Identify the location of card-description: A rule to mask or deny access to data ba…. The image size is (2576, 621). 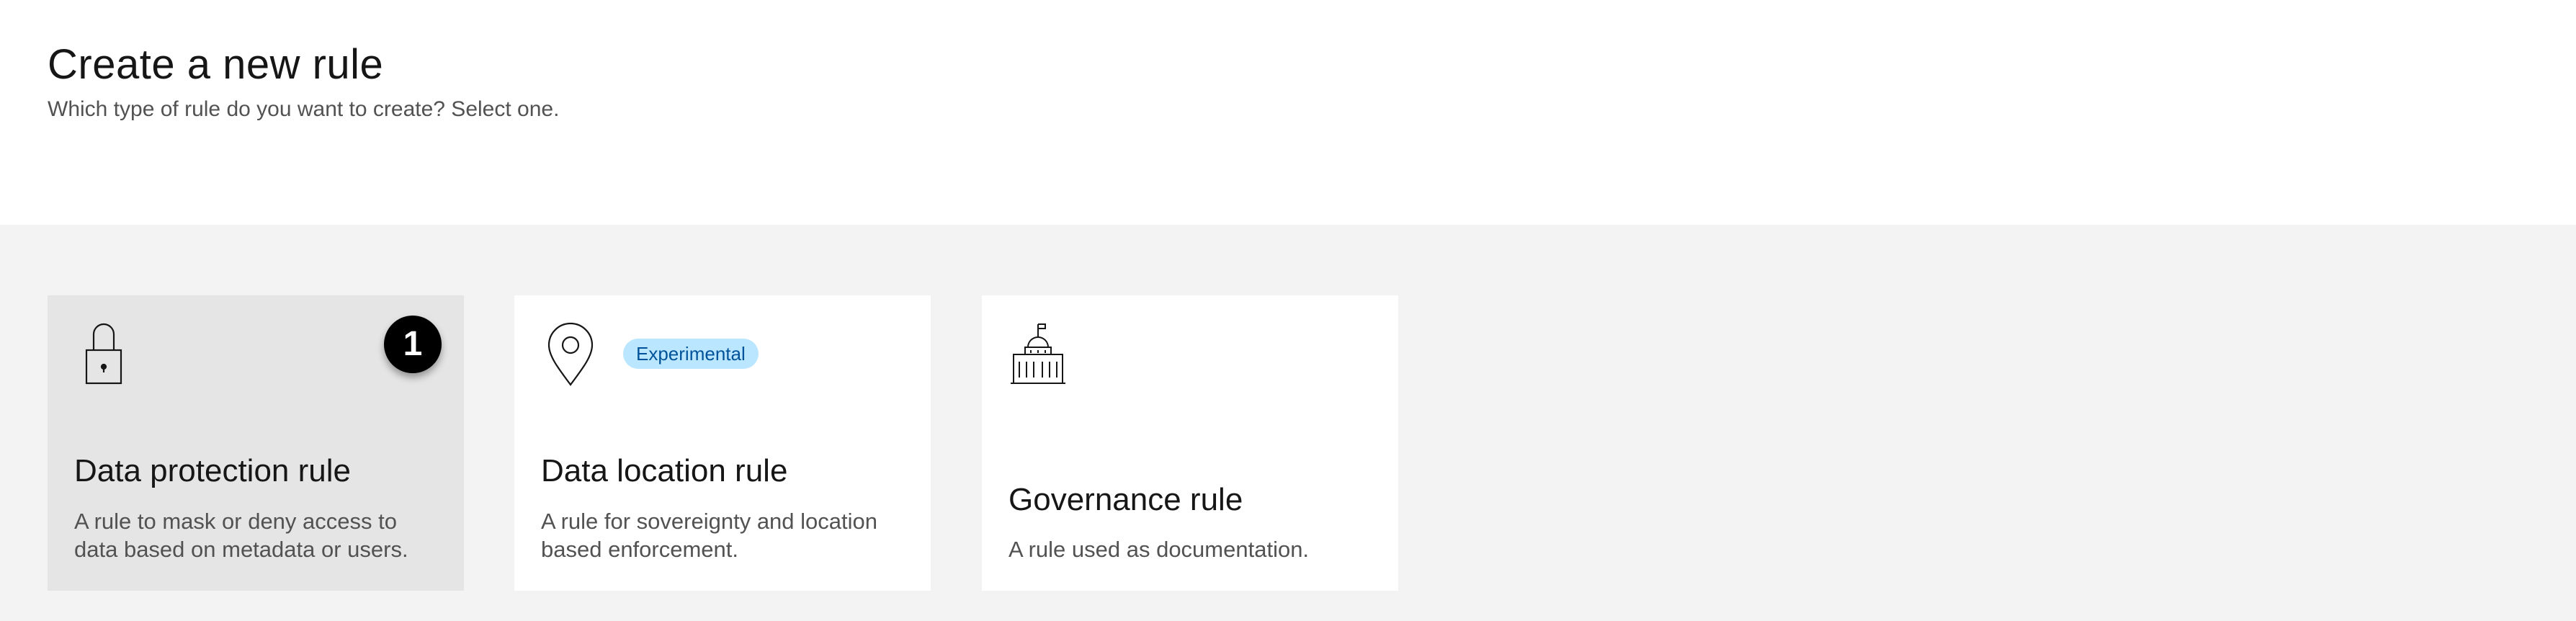
(241, 535).